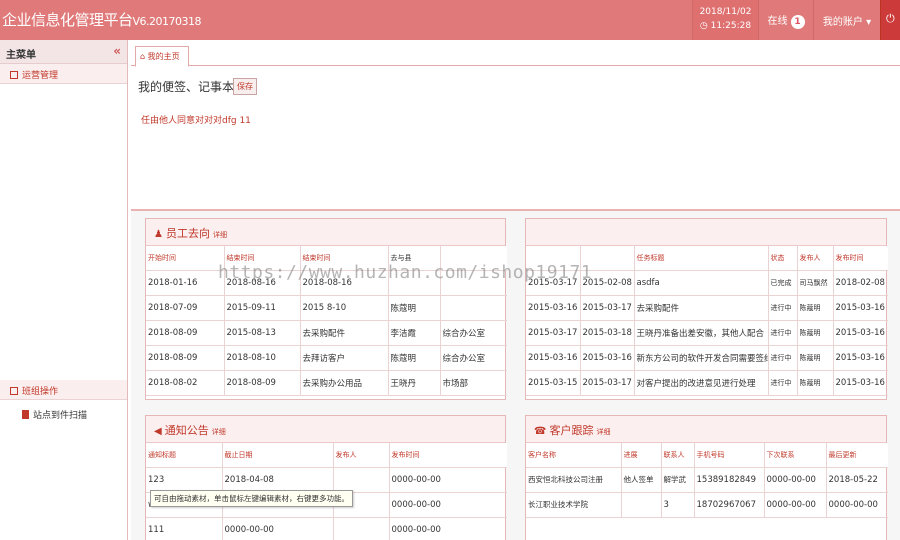  What do you see at coordinates (641, 480) in the screenshot?
I see `cell: 他人签单` at bounding box center [641, 480].